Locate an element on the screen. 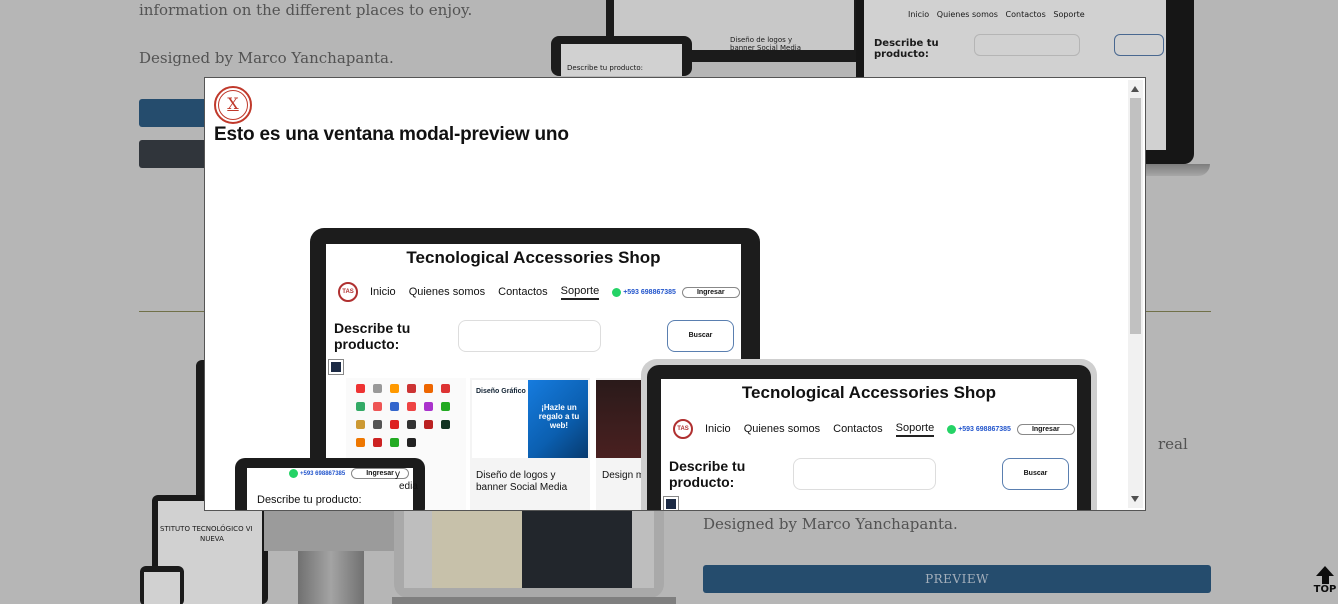 Image resolution: width=1338 pixels, height=604 pixels. describe-label-laptop: Describe tu producto: is located at coordinates (707, 474).